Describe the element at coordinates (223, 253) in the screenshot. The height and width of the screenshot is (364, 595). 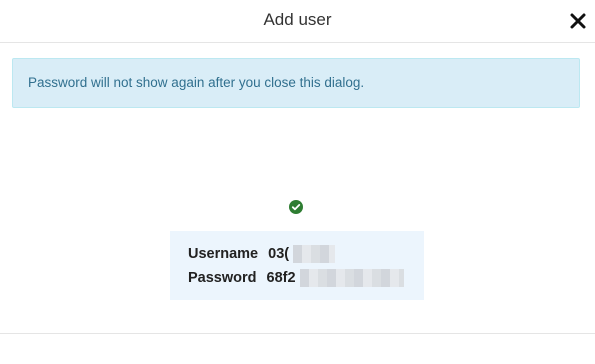
I see `username-label: Username` at that location.